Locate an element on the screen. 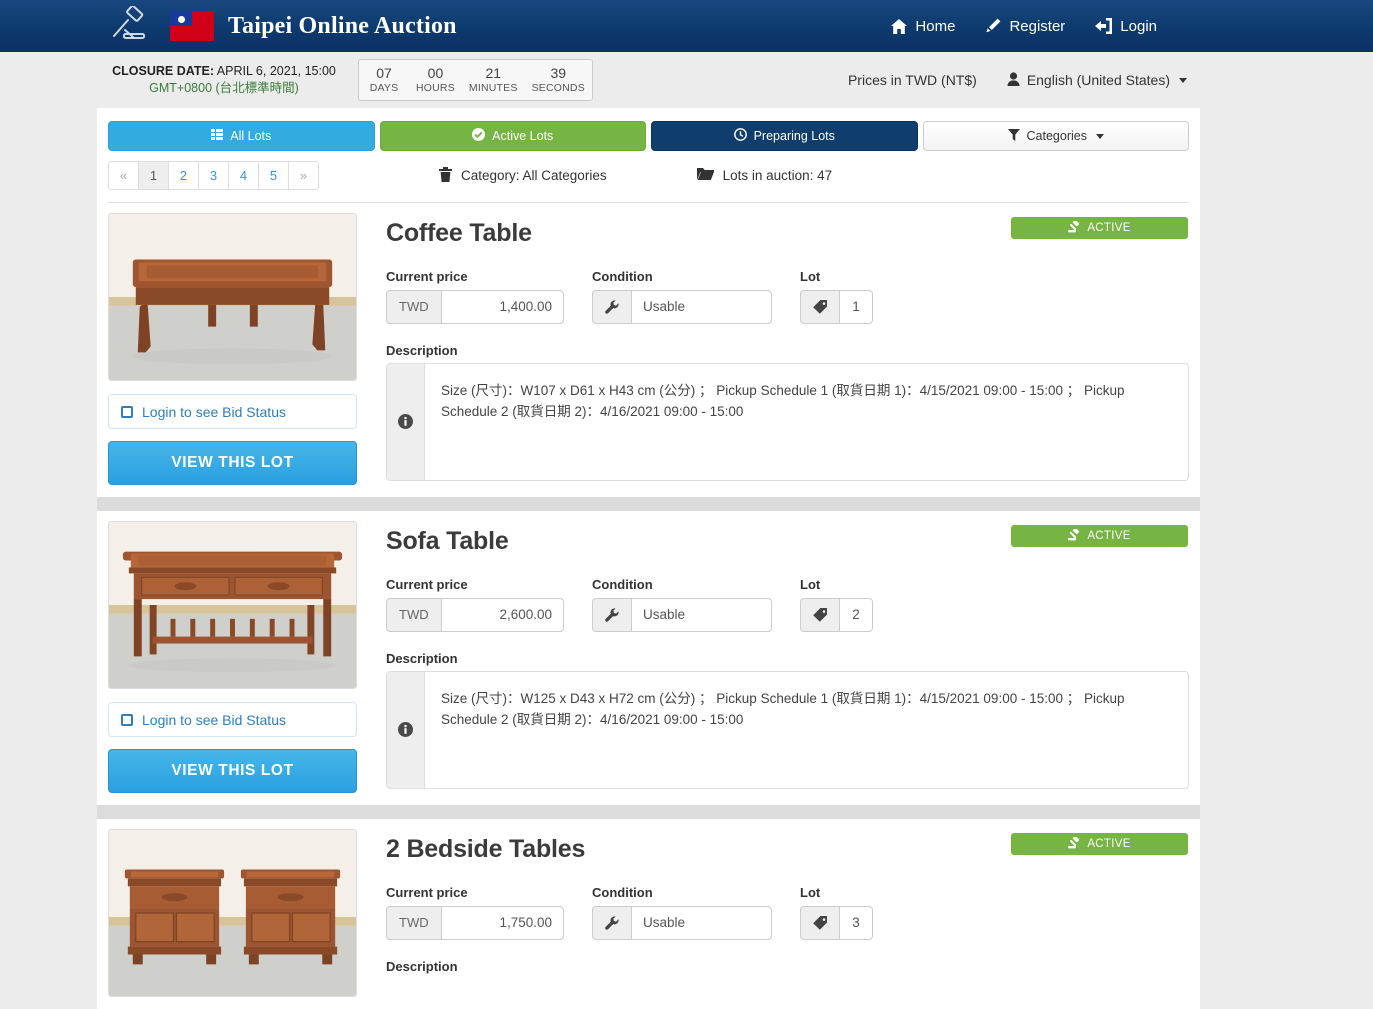  status-badge: ACTIVE is located at coordinates (1099, 844).